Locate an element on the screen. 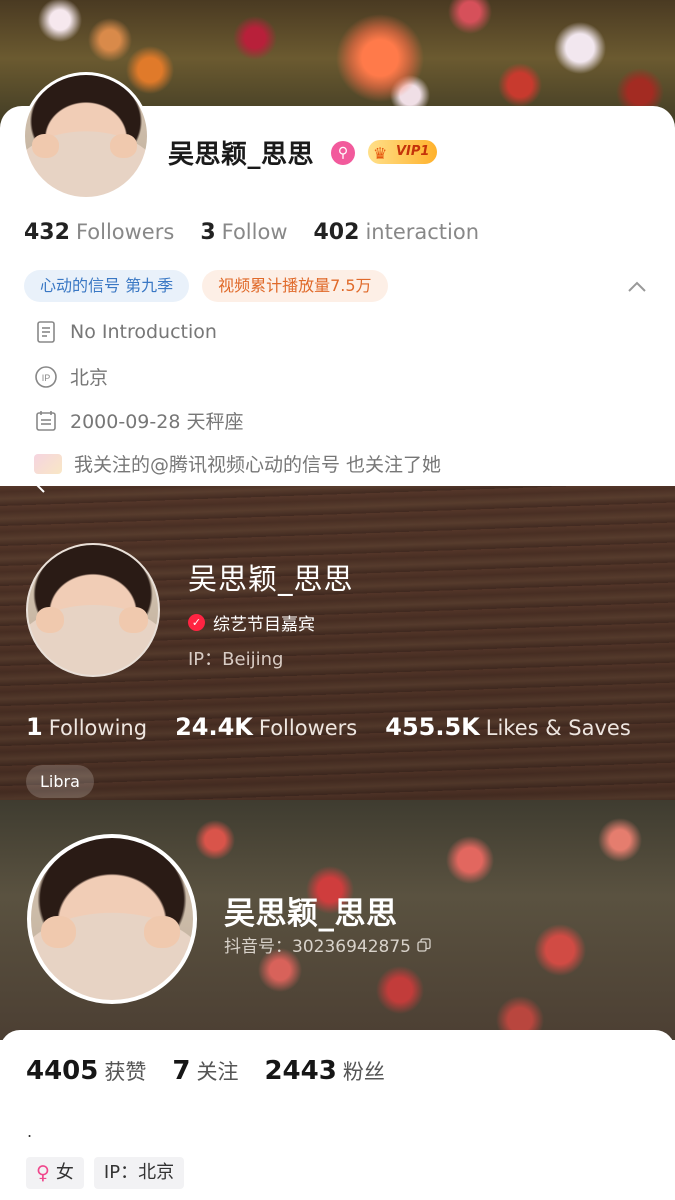 The image size is (675, 1200). douyin-id-text: 抖音号：30236942875 is located at coordinates (317, 947).